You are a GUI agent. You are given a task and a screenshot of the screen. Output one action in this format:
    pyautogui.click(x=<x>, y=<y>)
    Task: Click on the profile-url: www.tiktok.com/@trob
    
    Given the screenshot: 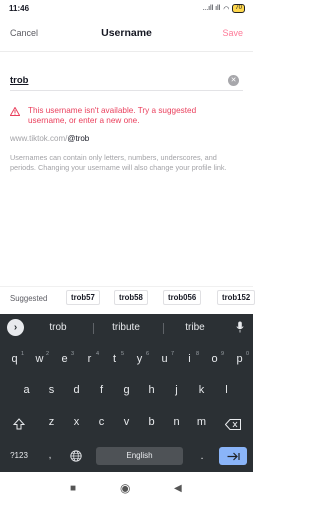 What is the action you would take?
    pyautogui.click(x=49, y=138)
    